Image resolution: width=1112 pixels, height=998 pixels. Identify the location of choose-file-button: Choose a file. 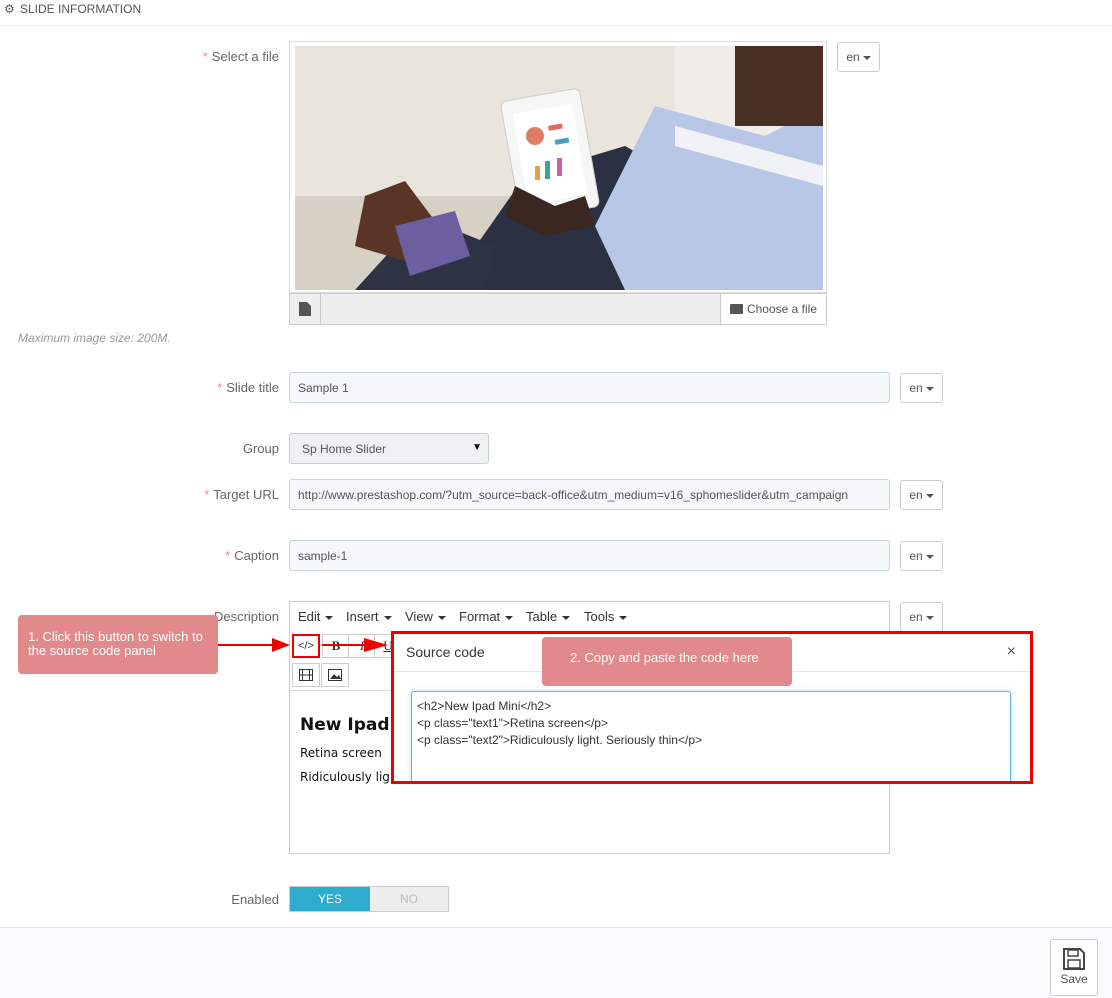
(773, 309).